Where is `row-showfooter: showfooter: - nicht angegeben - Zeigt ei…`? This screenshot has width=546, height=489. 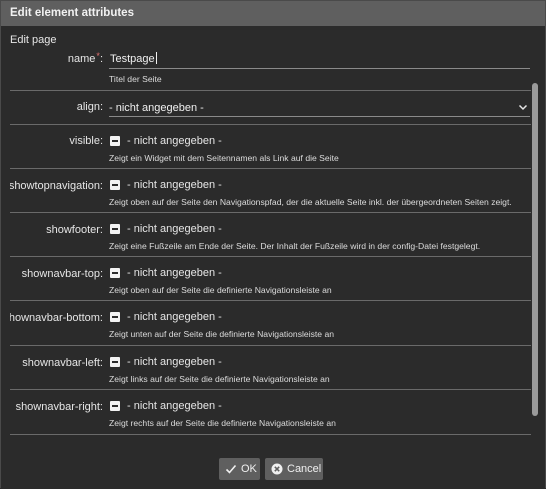 row-showfooter: showfooter: - nicht angegeben - Zeigt ei… is located at coordinates (270, 235).